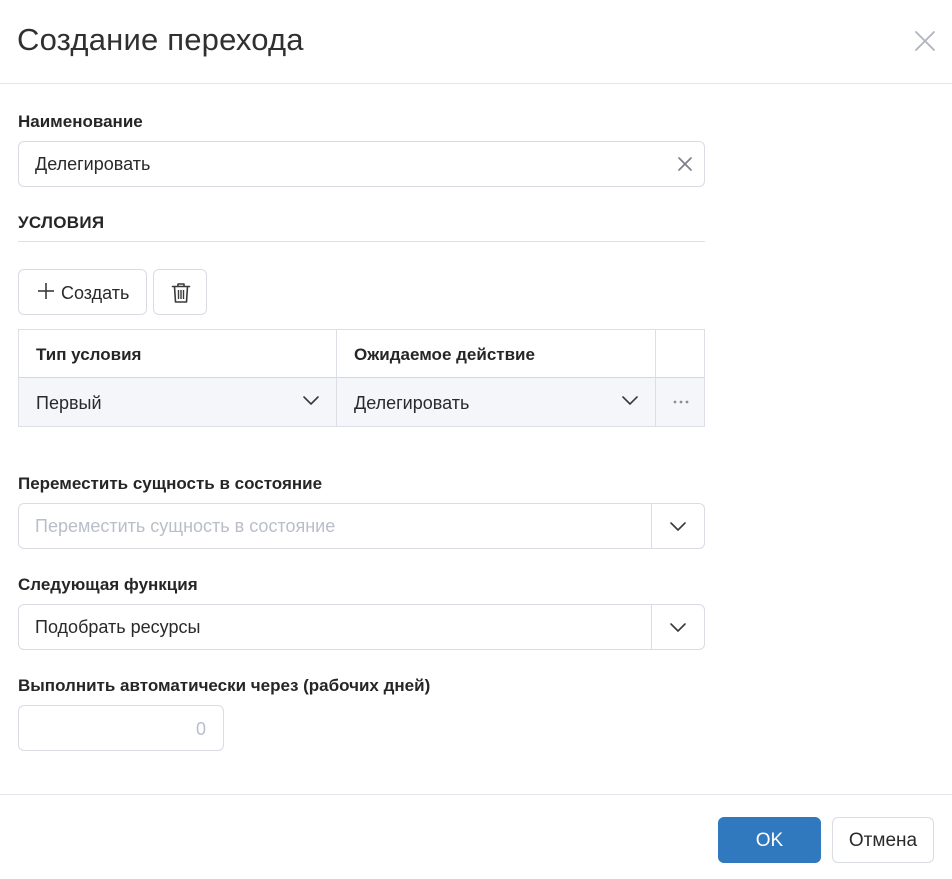 The image size is (952, 879). Describe the element at coordinates (108, 584) in the screenshot. I see `next-function-label: Следующая функция` at that location.